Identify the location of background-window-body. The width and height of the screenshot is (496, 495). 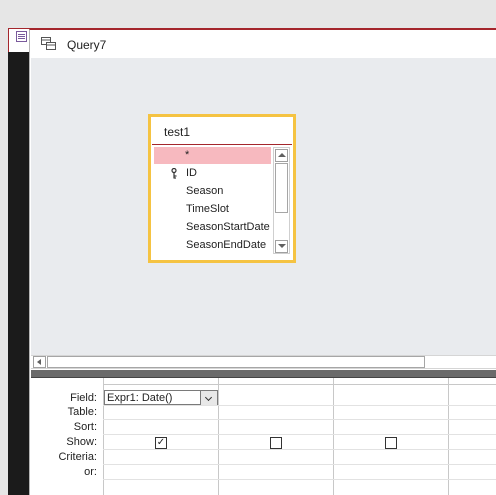
(18, 273).